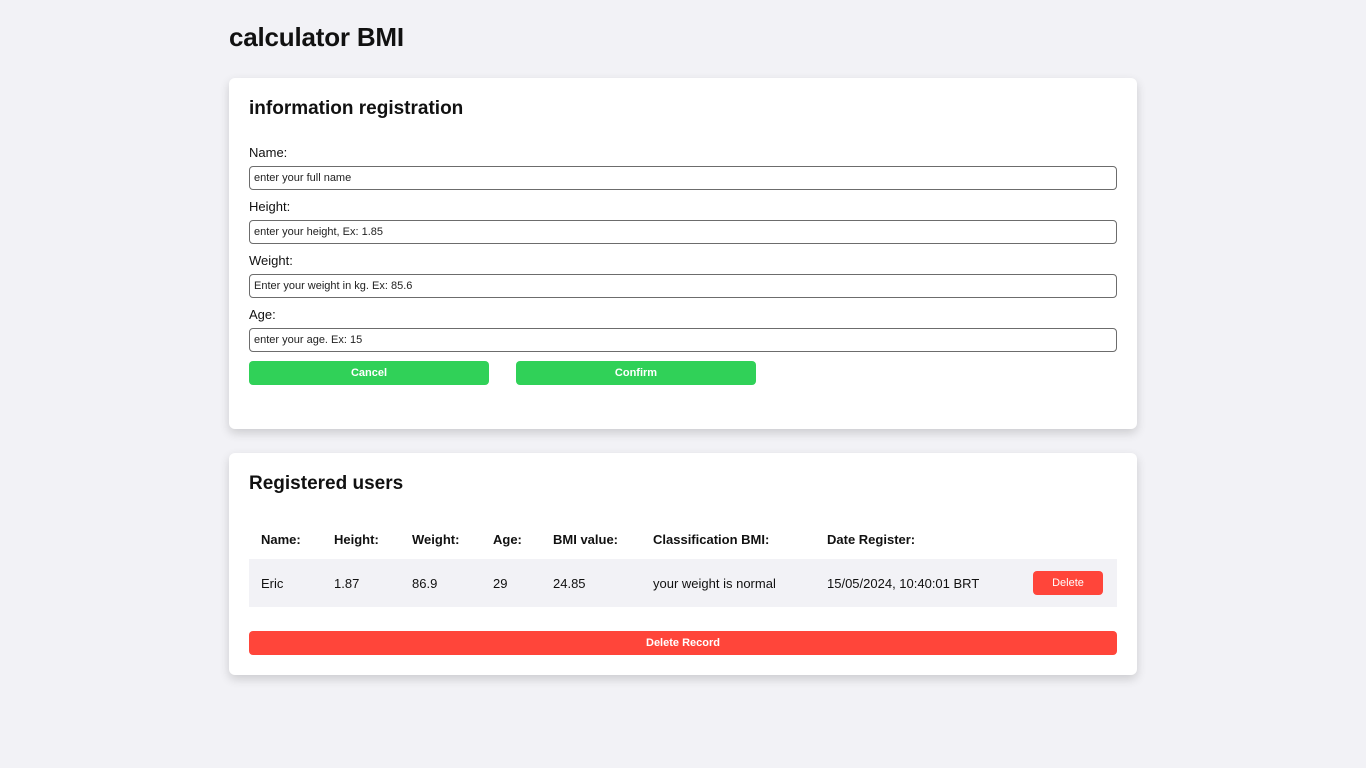 This screenshot has height=768, width=1366. Describe the element at coordinates (586, 539) in the screenshot. I see `column-header-bmi: BMI value:` at that location.